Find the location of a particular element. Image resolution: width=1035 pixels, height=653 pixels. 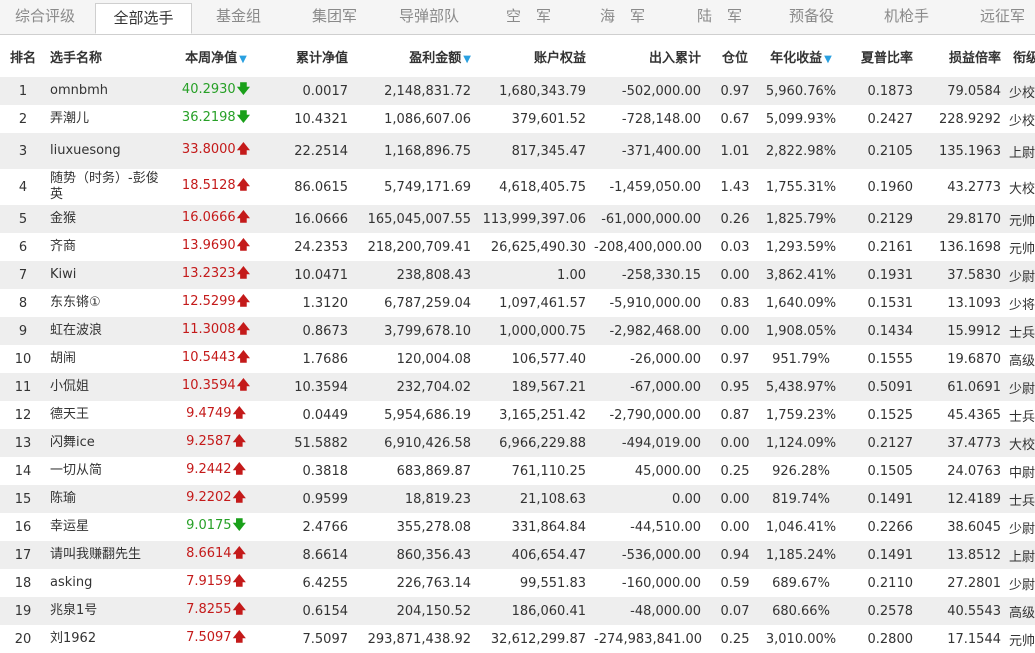

col-cumulative-nav: 累计净值 is located at coordinates (311, 56).